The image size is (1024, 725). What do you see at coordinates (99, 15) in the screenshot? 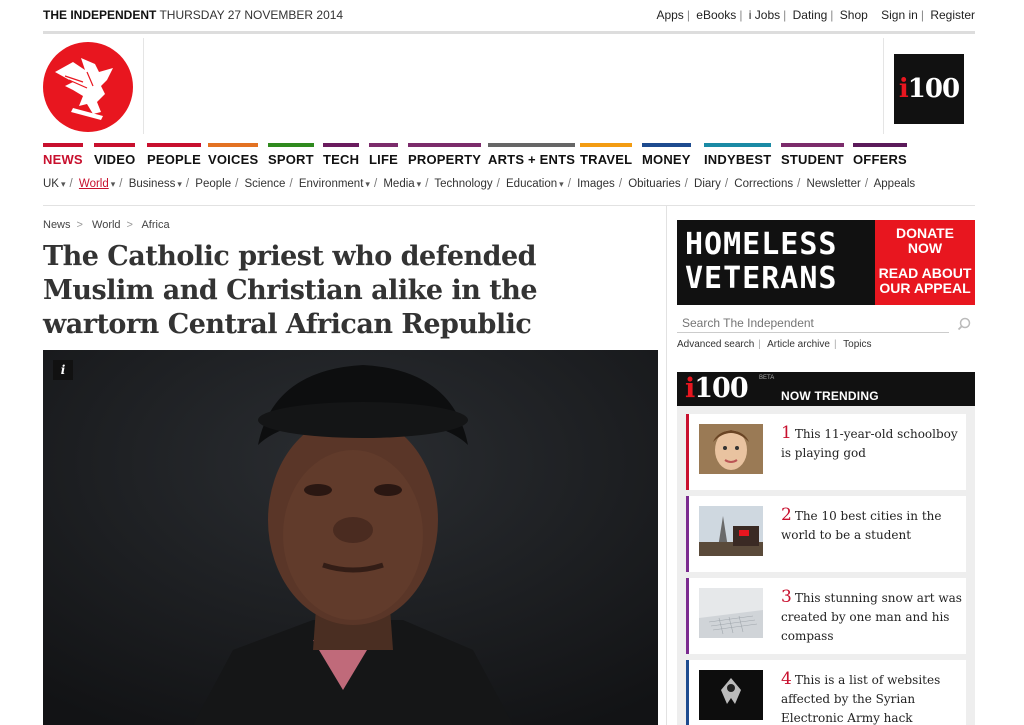
I see `brand-name: THE INDEPENDENT` at bounding box center [99, 15].